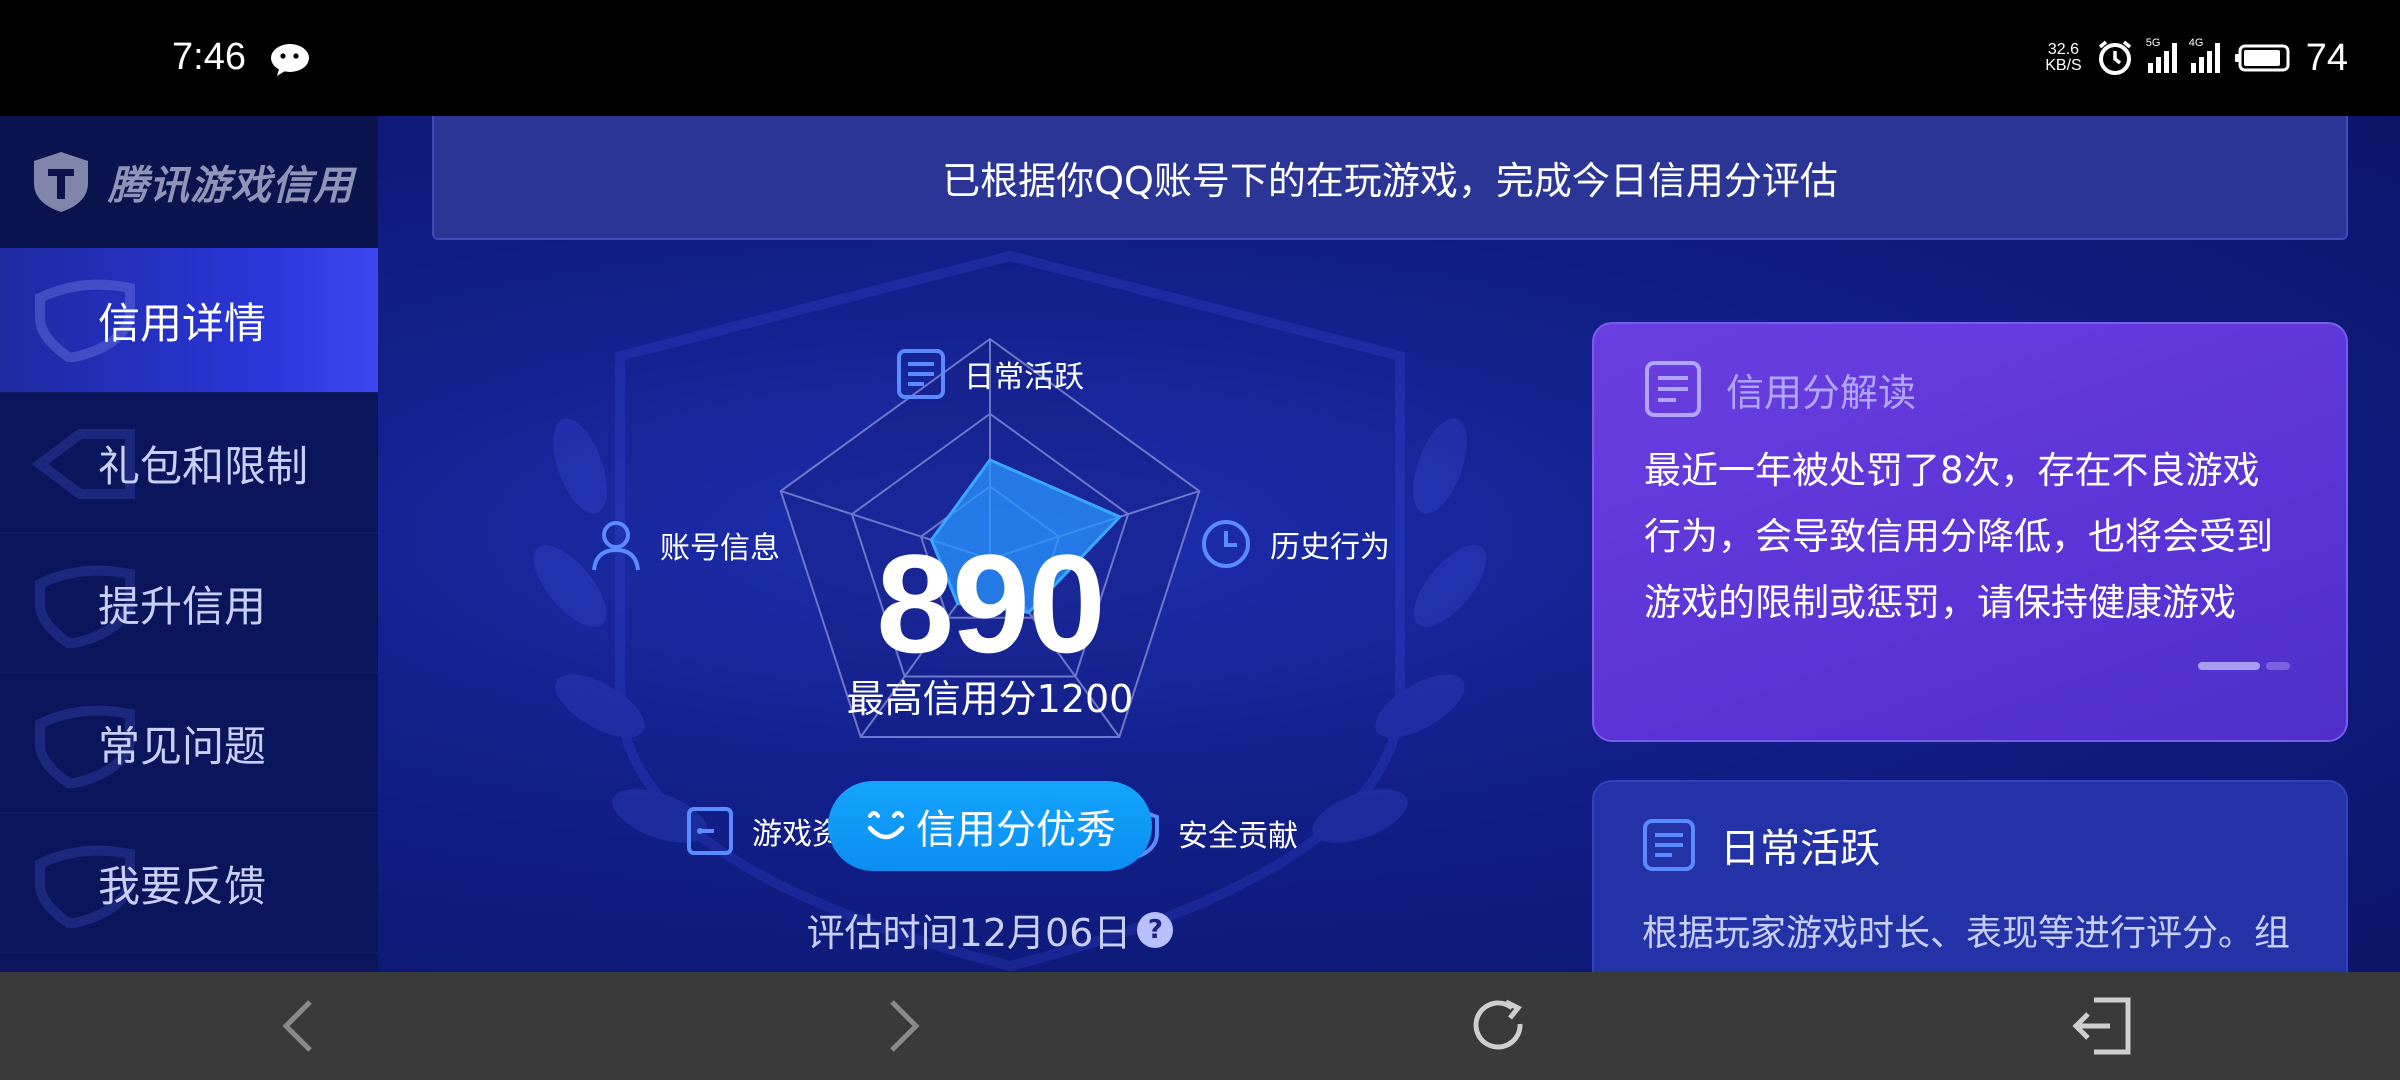  Describe the element at coordinates (2262, 58) in the screenshot. I see `battery-icon` at that location.